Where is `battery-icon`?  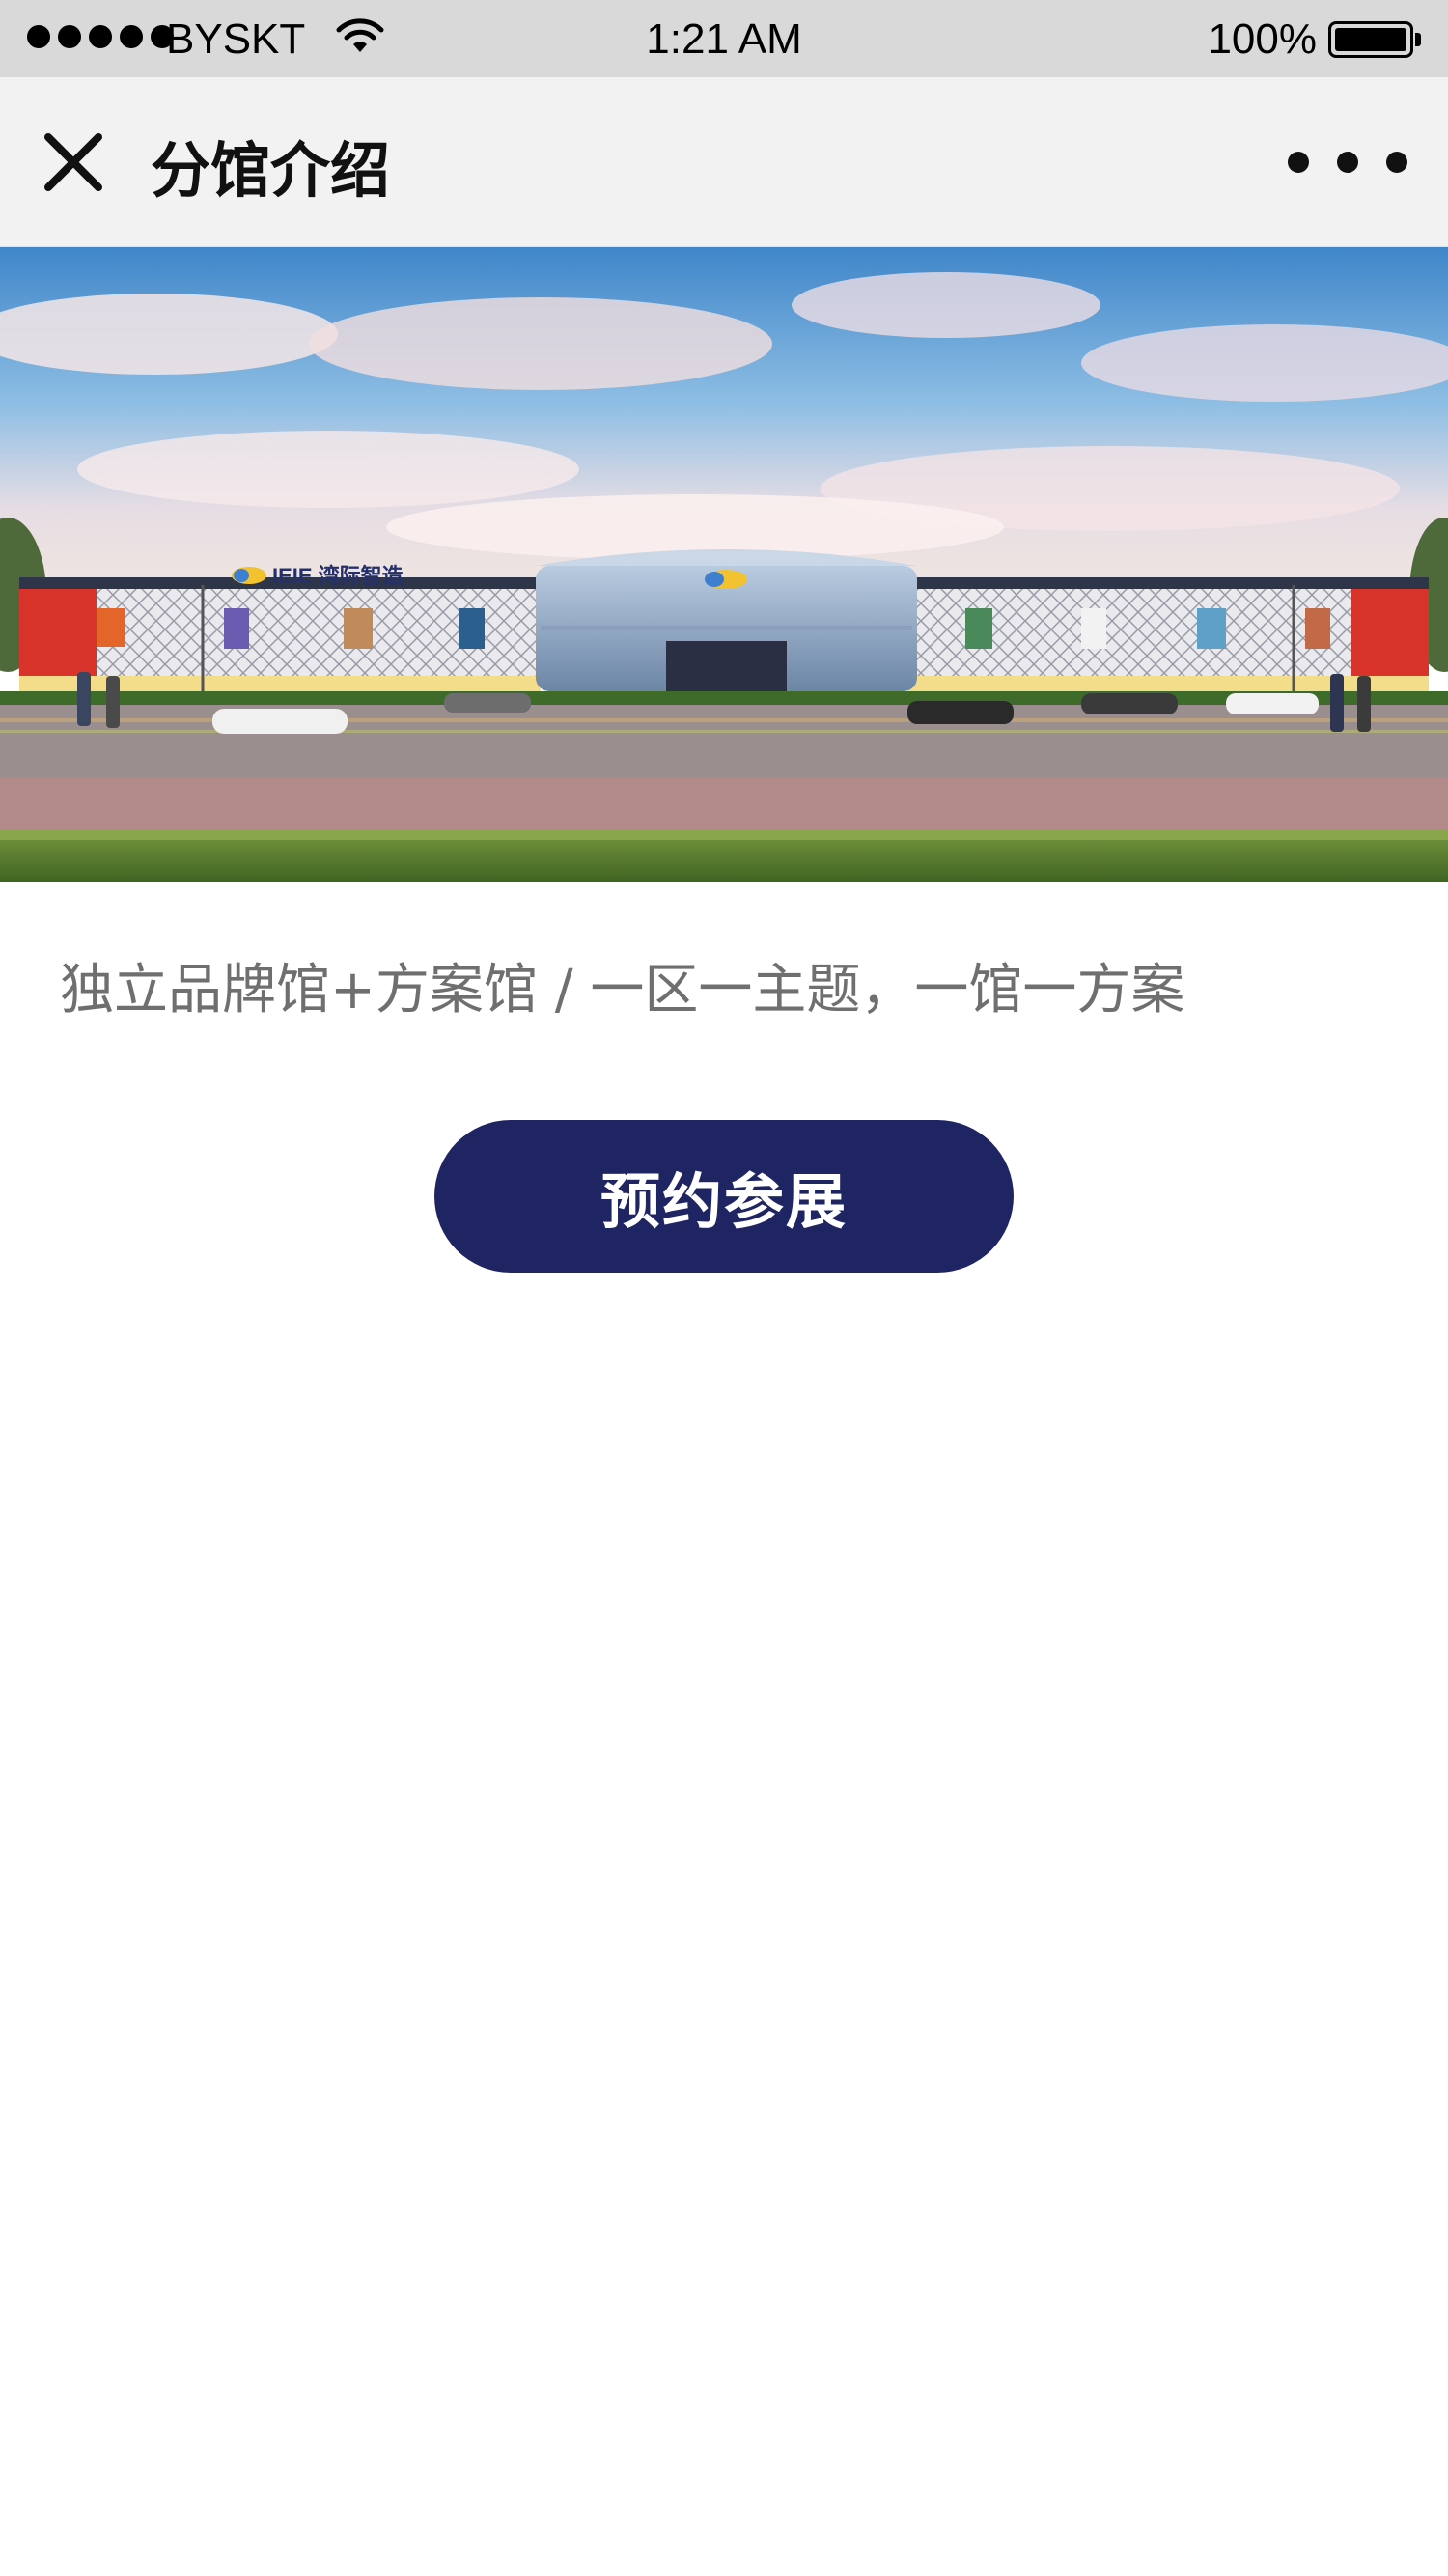
battery-icon is located at coordinates (1375, 40).